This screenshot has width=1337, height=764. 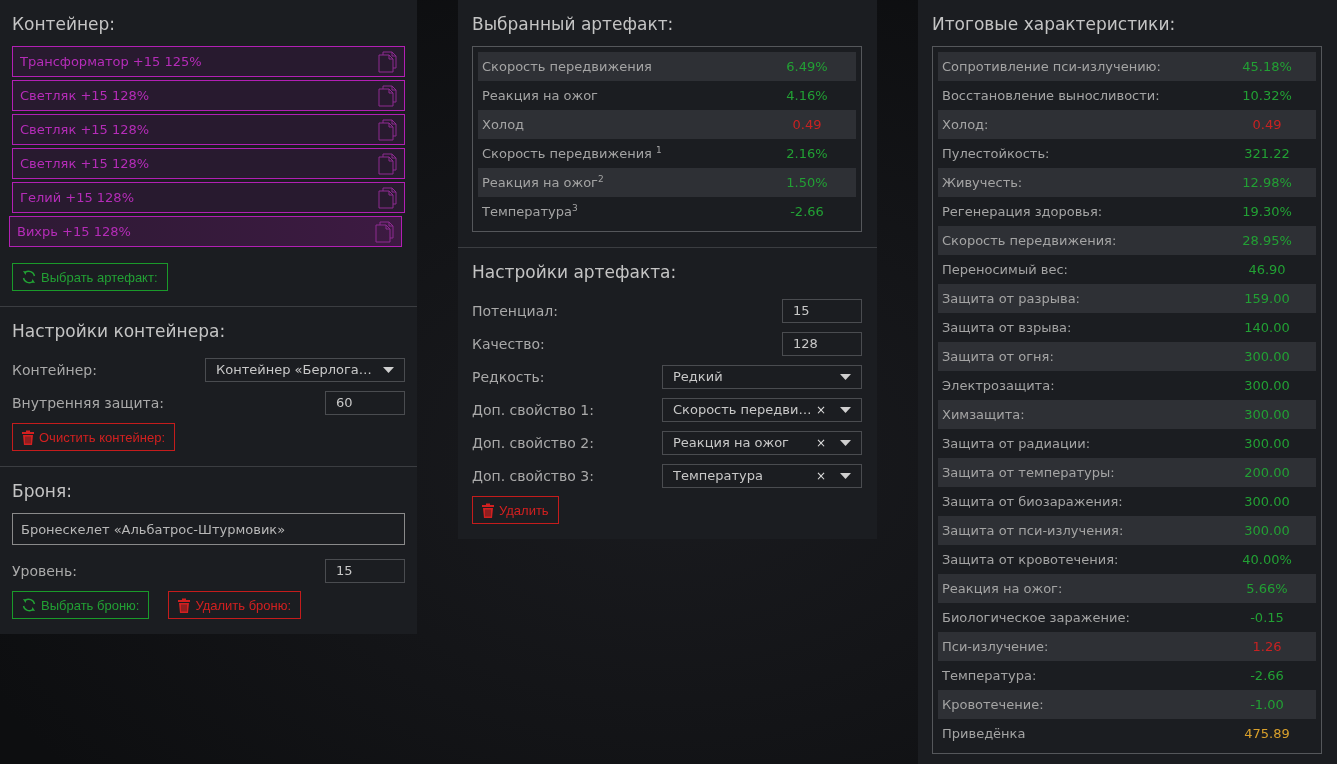 What do you see at coordinates (44, 570) in the screenshot?
I see `field-label: Уровень:` at bounding box center [44, 570].